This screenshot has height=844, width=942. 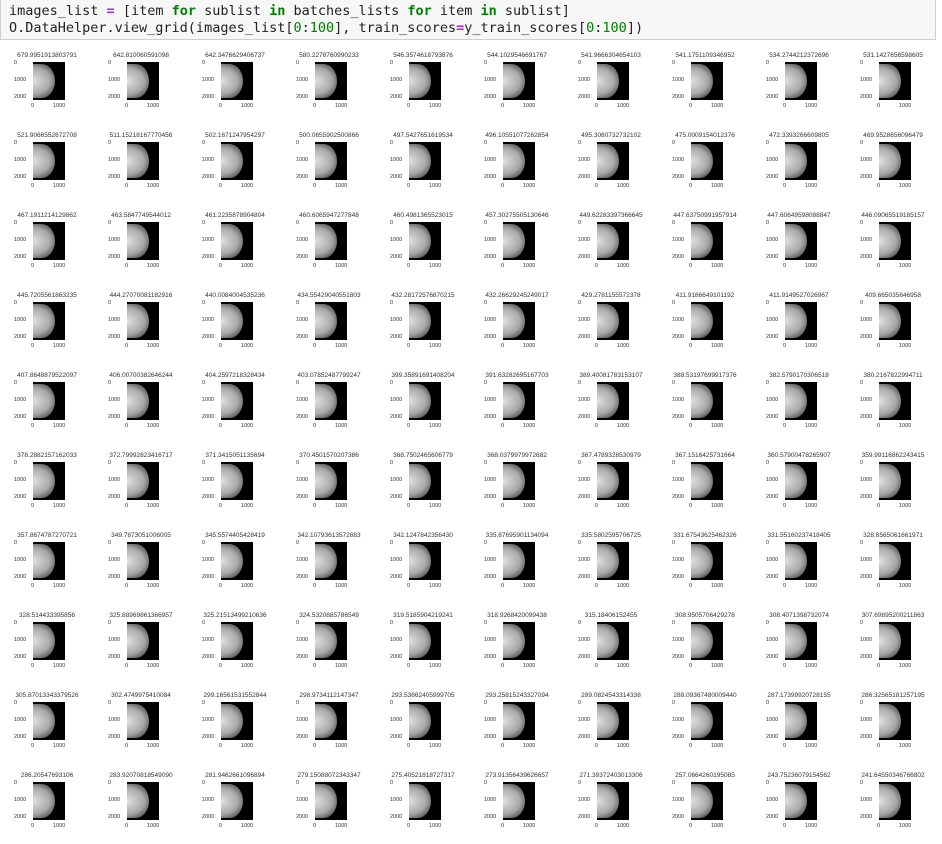 What do you see at coordinates (235, 455) in the screenshot?
I see `score-title: 371.3415051135694` at bounding box center [235, 455].